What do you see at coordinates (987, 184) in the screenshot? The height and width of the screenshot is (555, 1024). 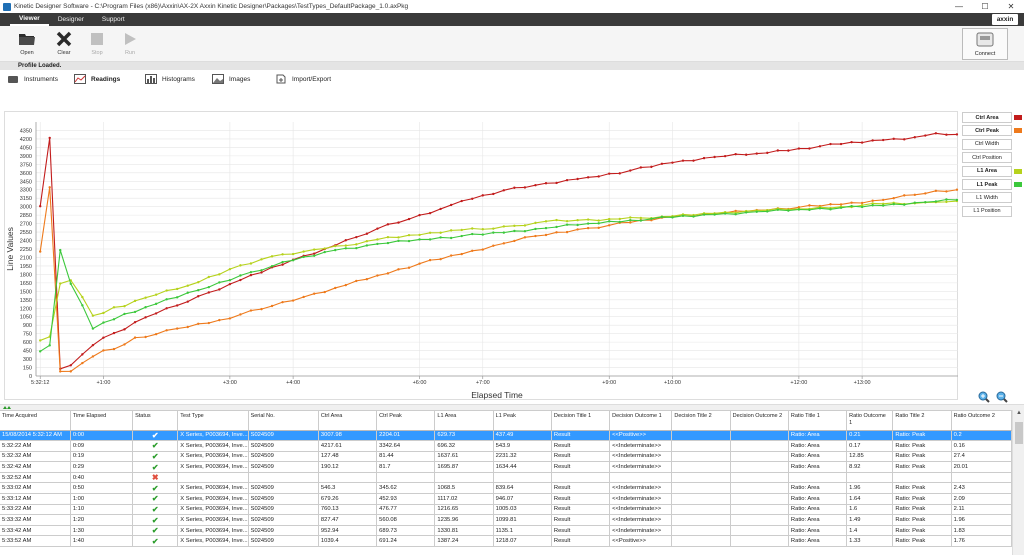 I see `legend-item-l1-peak: L1 Peak` at bounding box center [987, 184].